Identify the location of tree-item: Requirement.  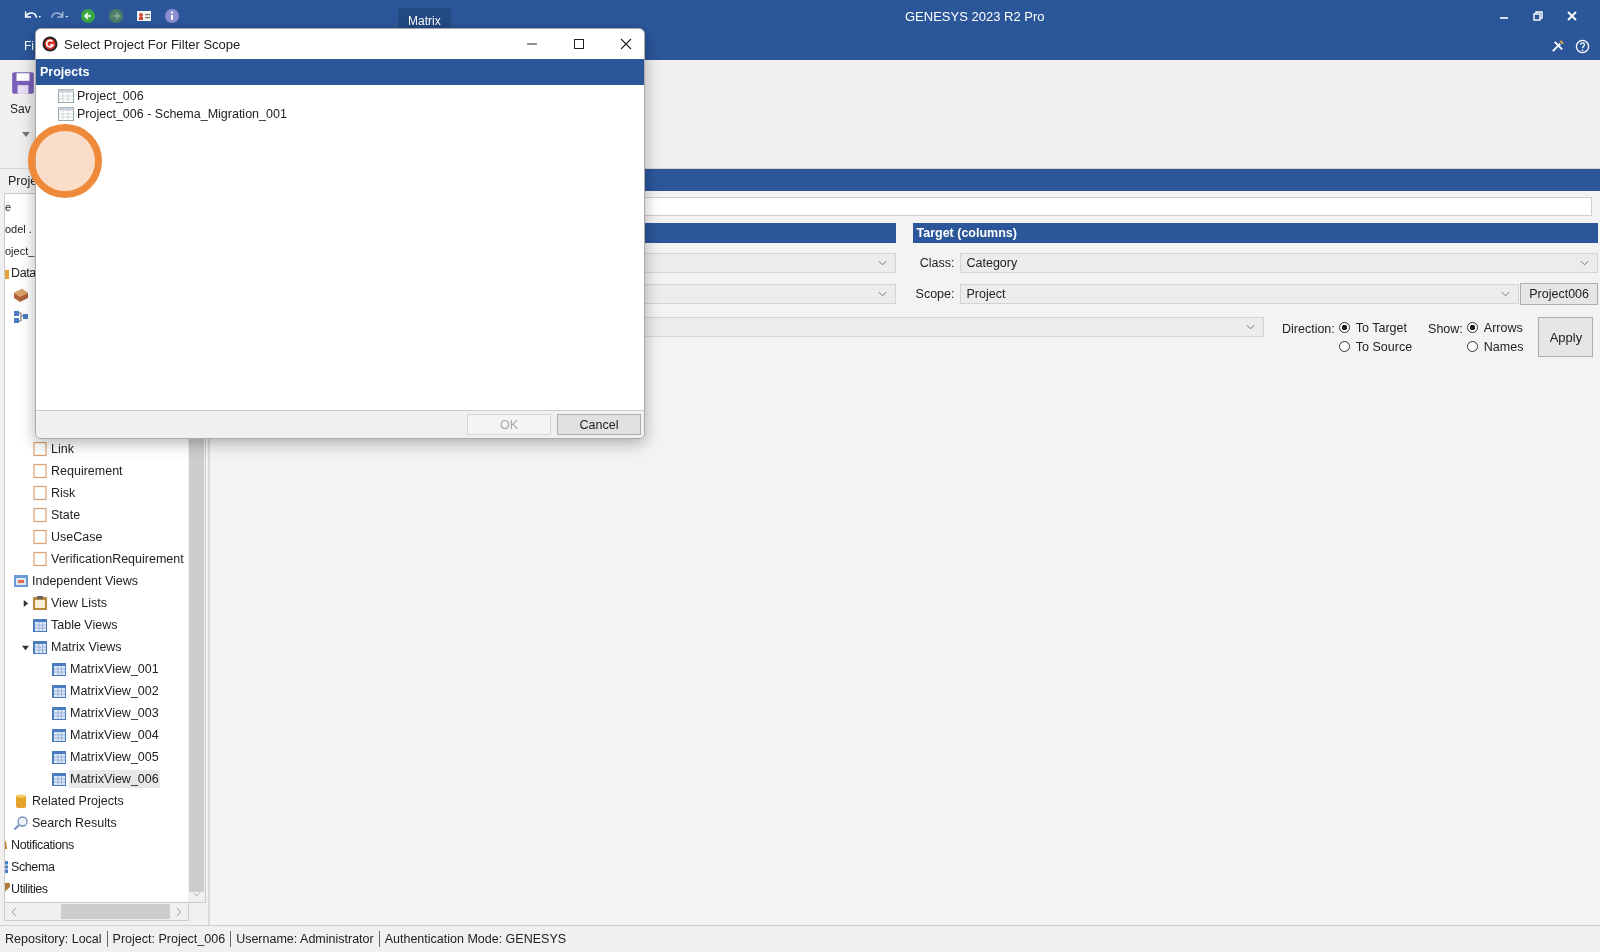
(87, 471).